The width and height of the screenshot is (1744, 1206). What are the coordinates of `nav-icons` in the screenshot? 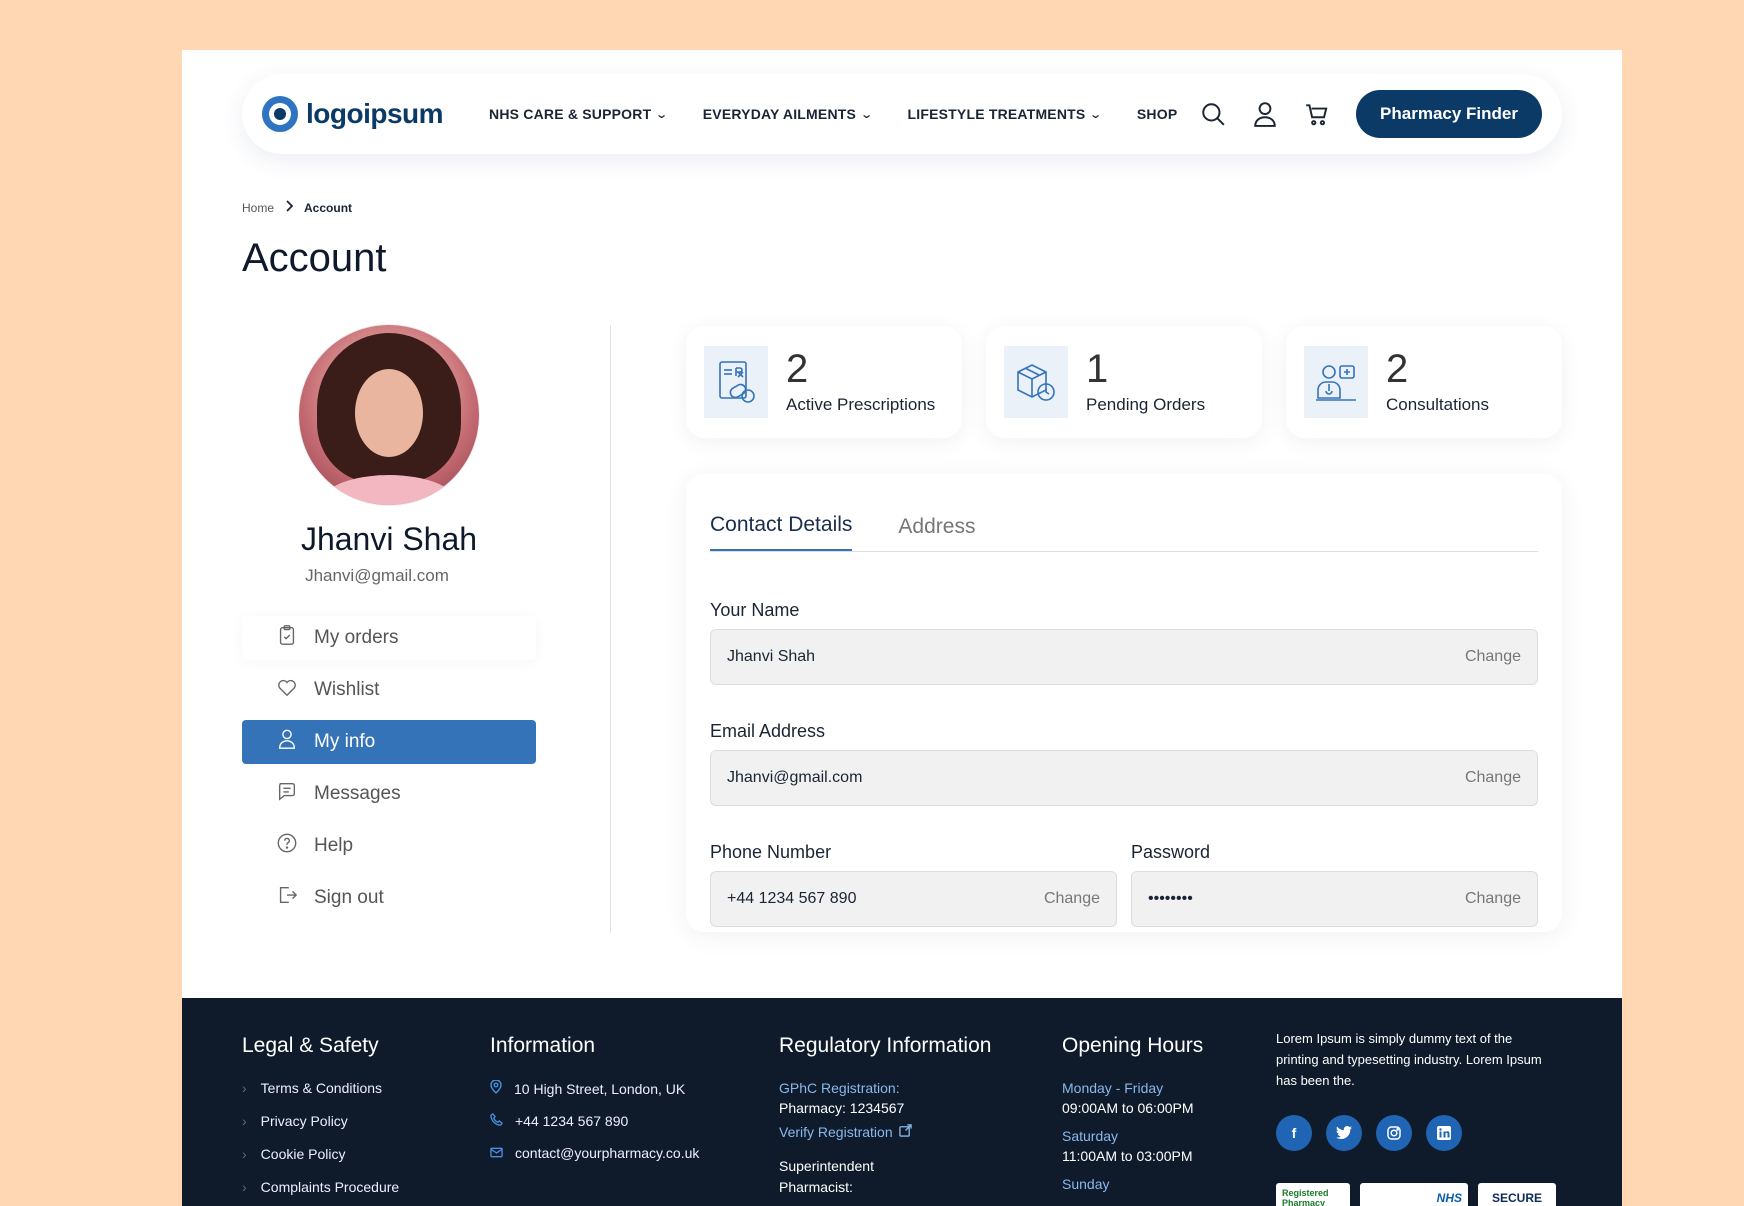 It's located at (1265, 114).